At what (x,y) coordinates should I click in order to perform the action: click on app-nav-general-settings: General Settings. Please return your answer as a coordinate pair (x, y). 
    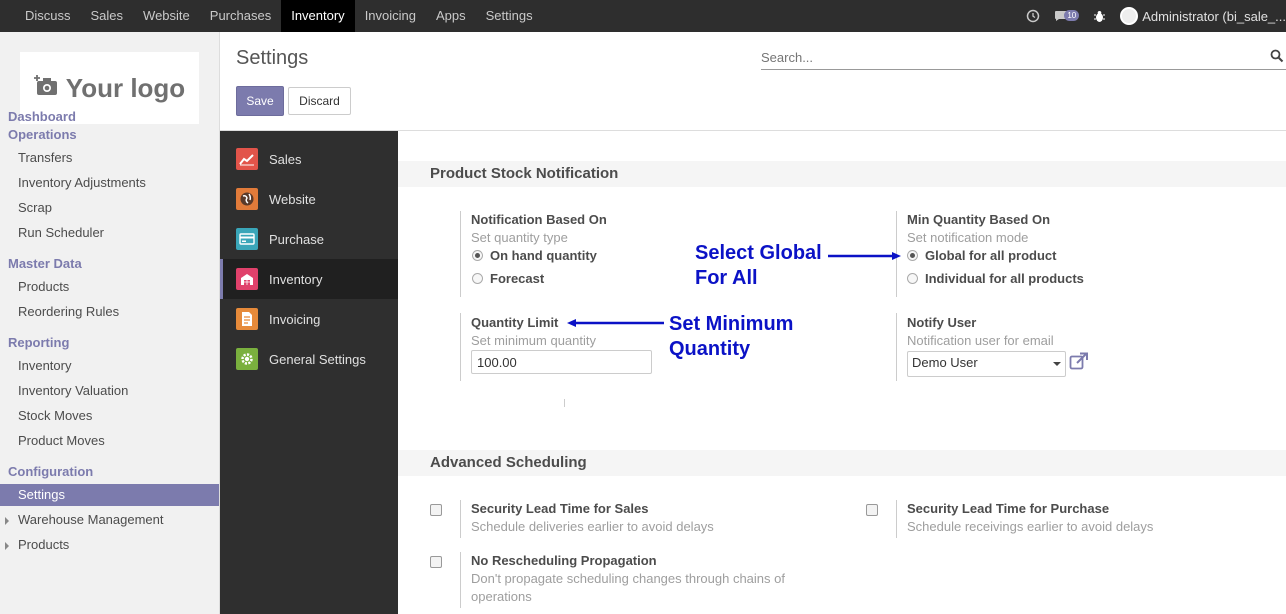
    Looking at the image, I should click on (309, 359).